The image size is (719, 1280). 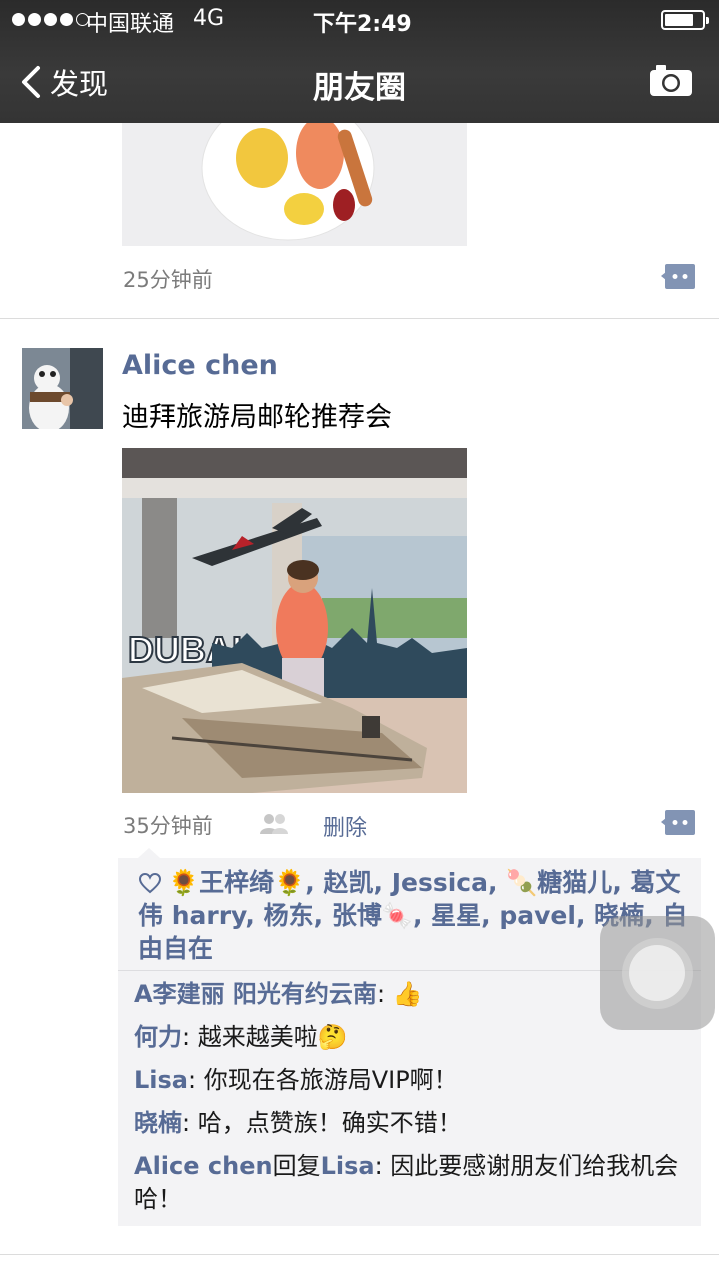 What do you see at coordinates (168, 826) in the screenshot?
I see `post-timestamp: 35分钟前` at bounding box center [168, 826].